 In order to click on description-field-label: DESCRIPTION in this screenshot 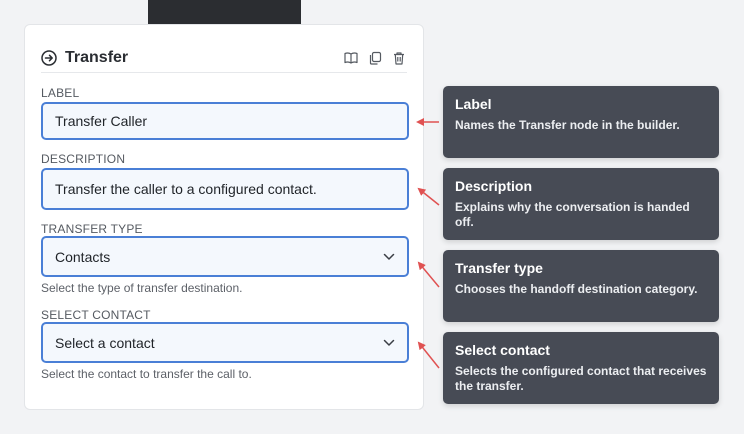, I will do `click(83, 159)`.